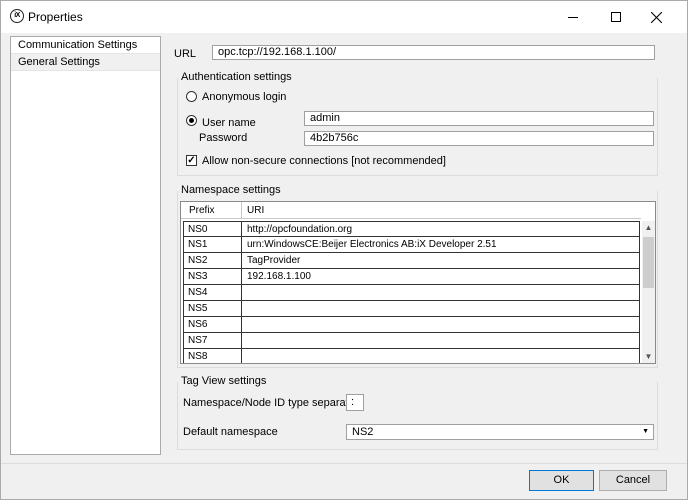  Describe the element at coordinates (191, 160) in the screenshot. I see `allow-nonsecure-checkbox: ✓` at that location.